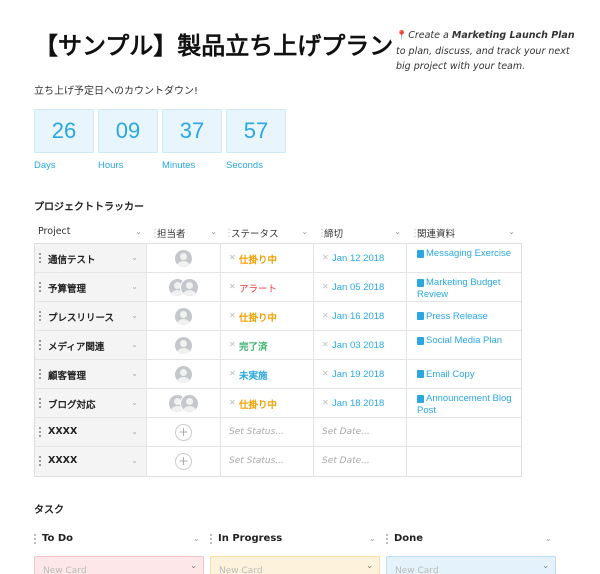 Image resolution: width=600 pixels, height=574 pixels. What do you see at coordinates (467, 341) in the screenshot?
I see `doc-link: Social Media Plan` at bounding box center [467, 341].